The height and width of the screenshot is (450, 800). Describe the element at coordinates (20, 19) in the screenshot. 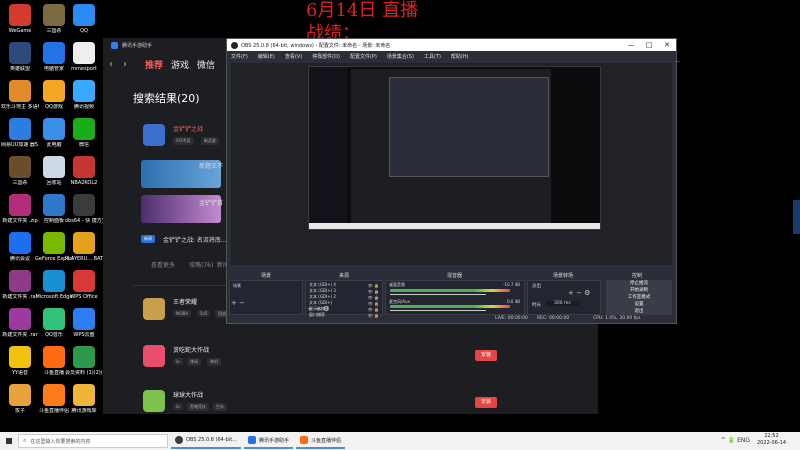

I see `desktop-icon: WeGame` at that location.